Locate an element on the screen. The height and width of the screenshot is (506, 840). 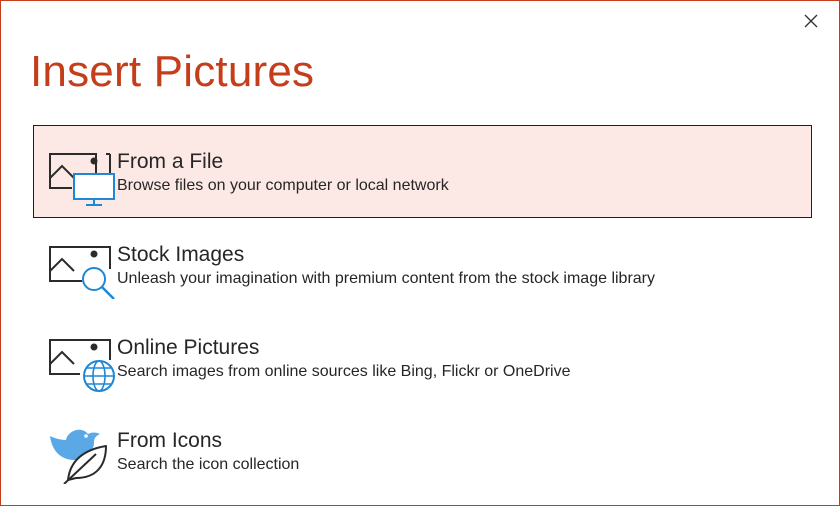
option-title: Online Pictures is located at coordinates (188, 347).